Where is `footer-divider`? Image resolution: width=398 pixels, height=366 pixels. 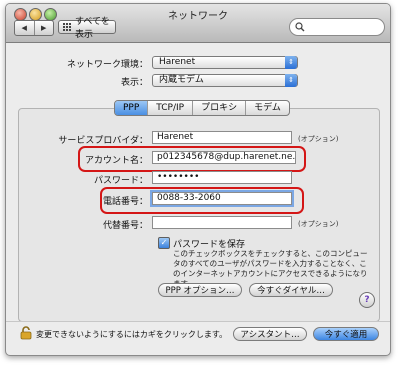
footer-divider is located at coordinates (198, 321).